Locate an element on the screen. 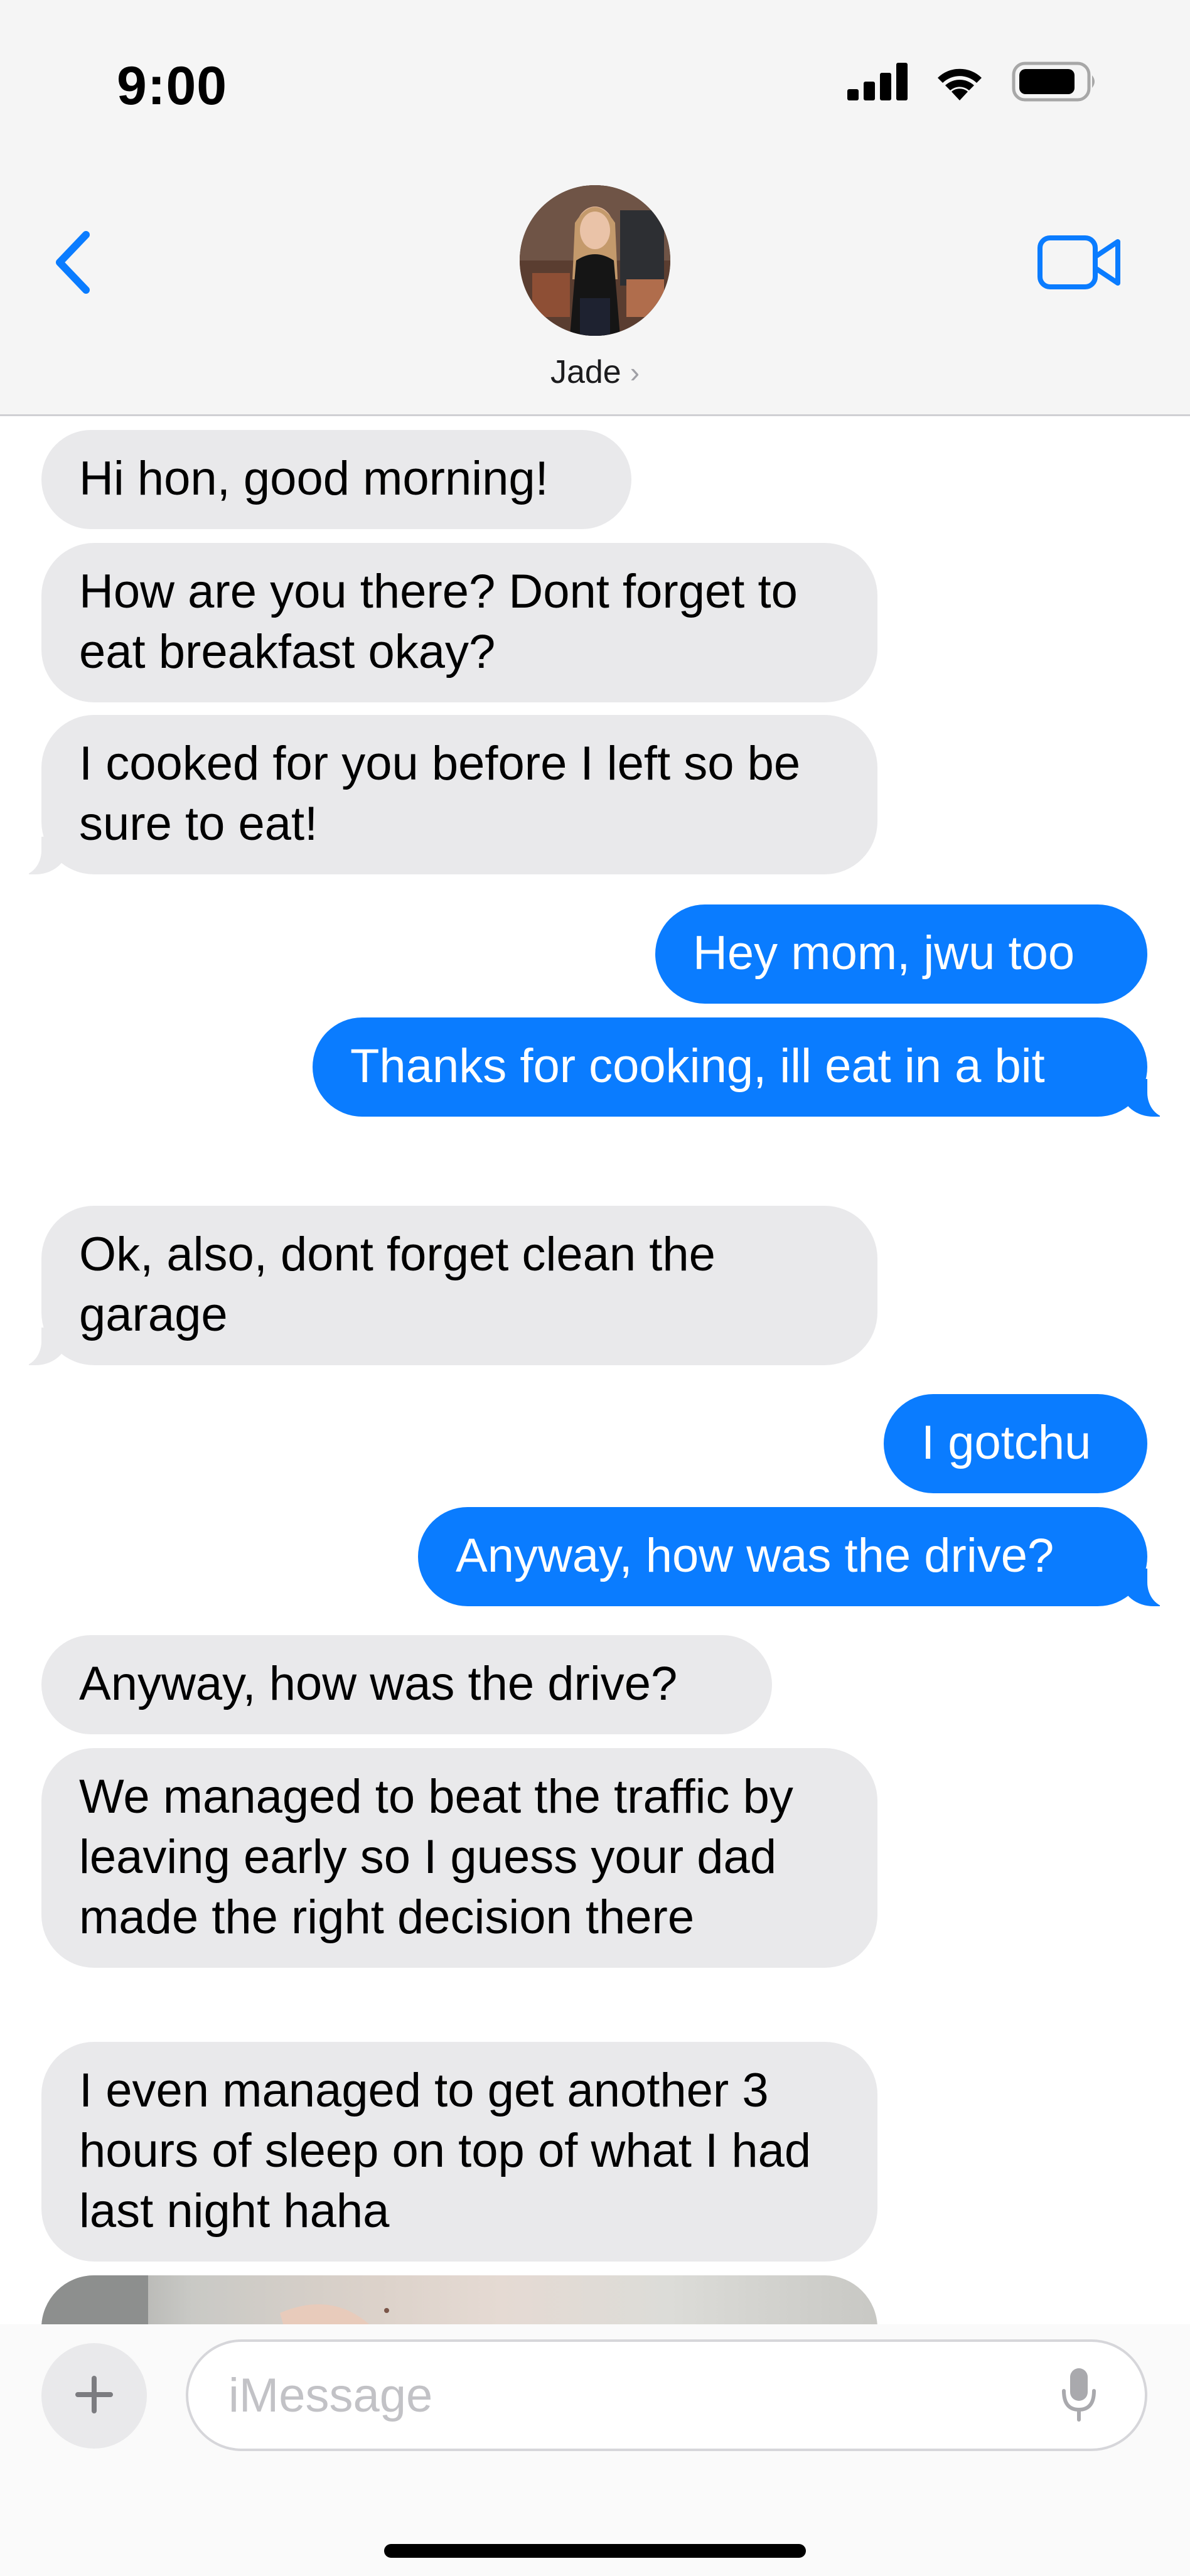 The image size is (1190, 2576). video-camera-icon is located at coordinates (1079, 264).